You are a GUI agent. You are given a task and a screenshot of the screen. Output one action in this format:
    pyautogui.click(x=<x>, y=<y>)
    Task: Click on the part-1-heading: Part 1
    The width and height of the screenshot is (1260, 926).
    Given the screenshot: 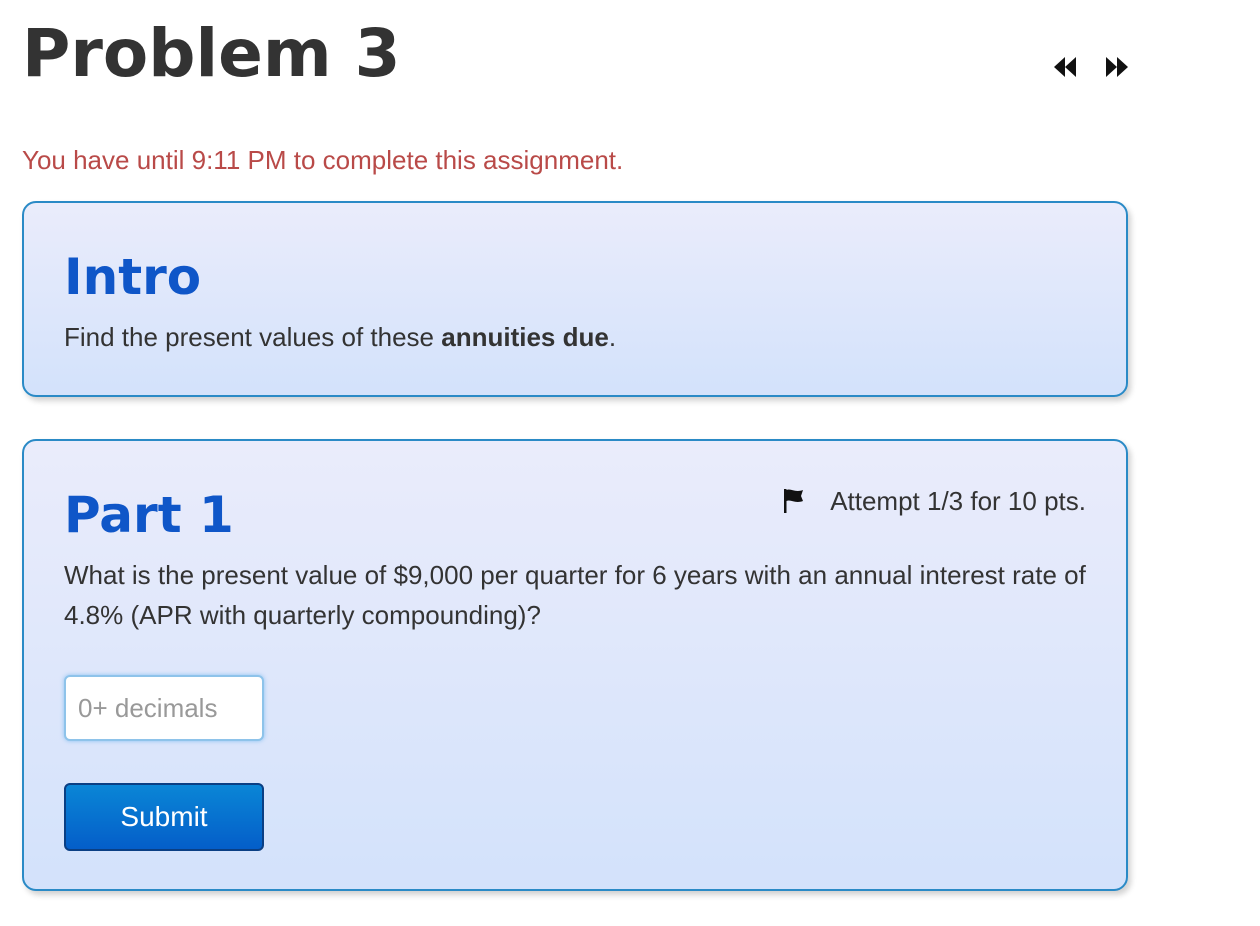 What is the action you would take?
    pyautogui.click(x=149, y=515)
    